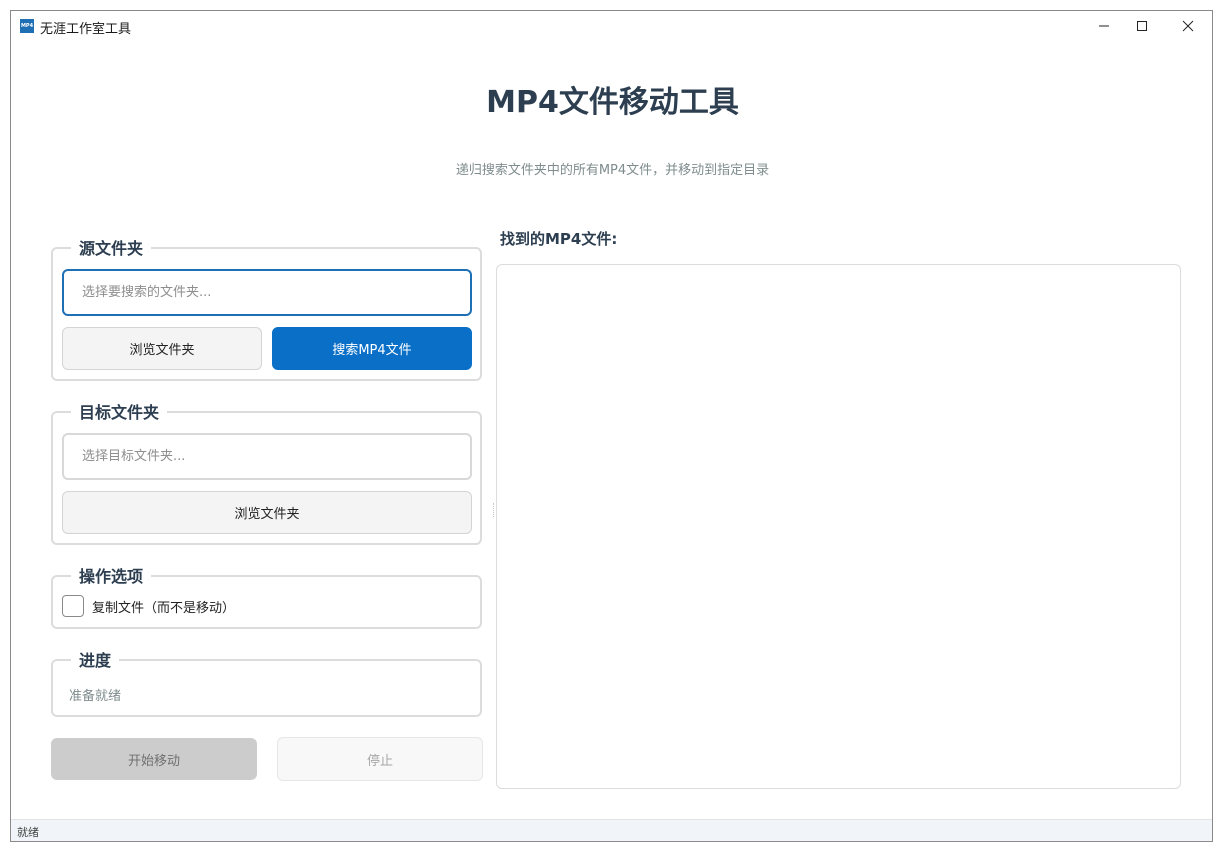 The height and width of the screenshot is (853, 1223). Describe the element at coordinates (154, 759) in the screenshot. I see `start-move-button: 开始移动` at that location.